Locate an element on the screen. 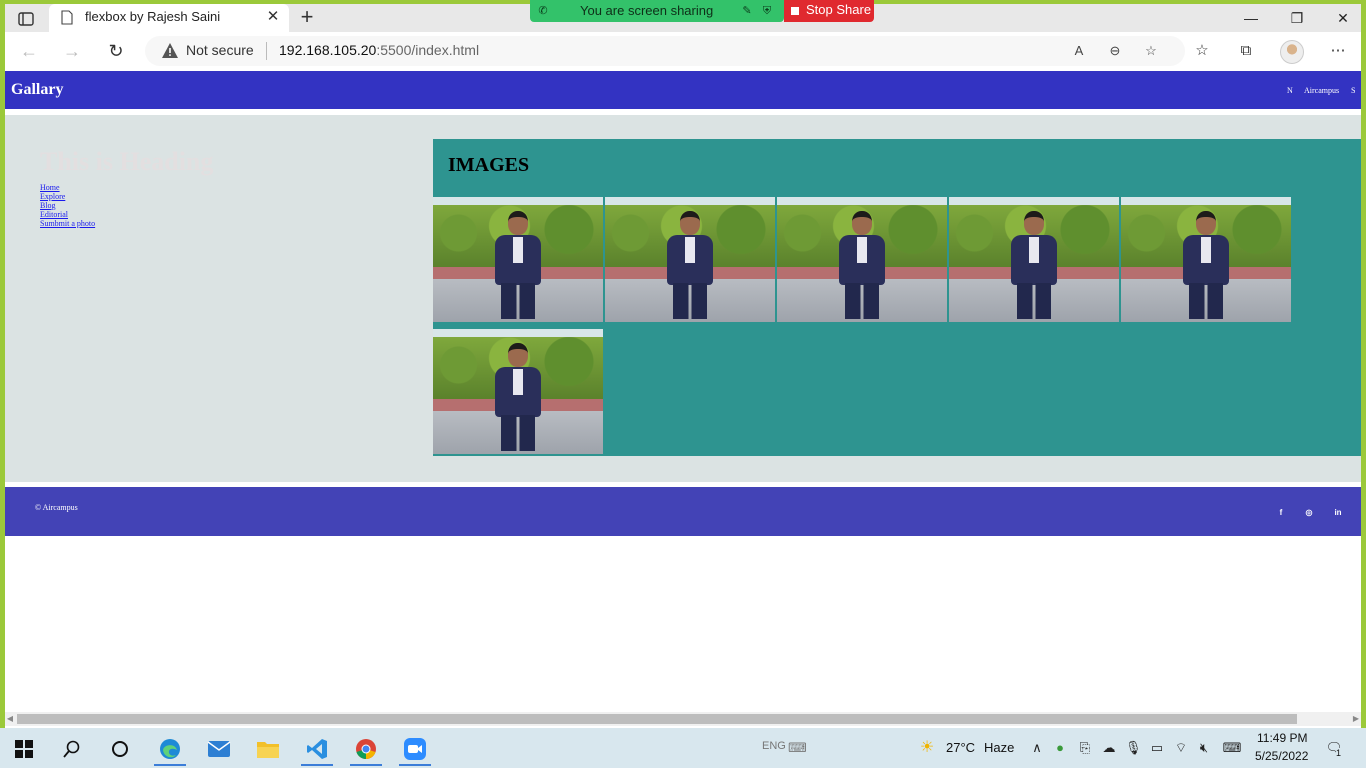  nav-link-aircampus: Aircampus is located at coordinates (1321, 90).